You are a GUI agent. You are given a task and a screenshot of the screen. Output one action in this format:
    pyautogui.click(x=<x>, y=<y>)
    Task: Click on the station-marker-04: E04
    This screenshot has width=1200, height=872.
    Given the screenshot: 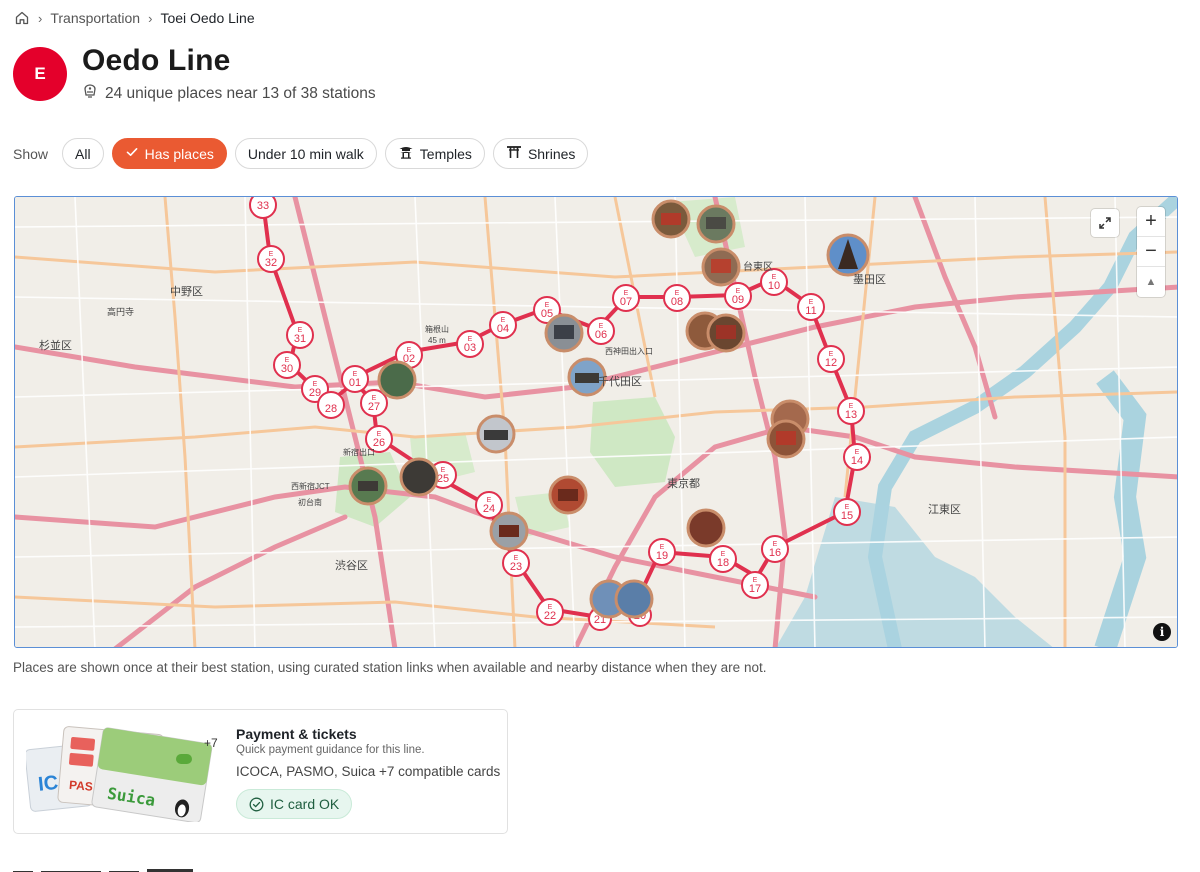 What is the action you would take?
    pyautogui.click(x=503, y=325)
    